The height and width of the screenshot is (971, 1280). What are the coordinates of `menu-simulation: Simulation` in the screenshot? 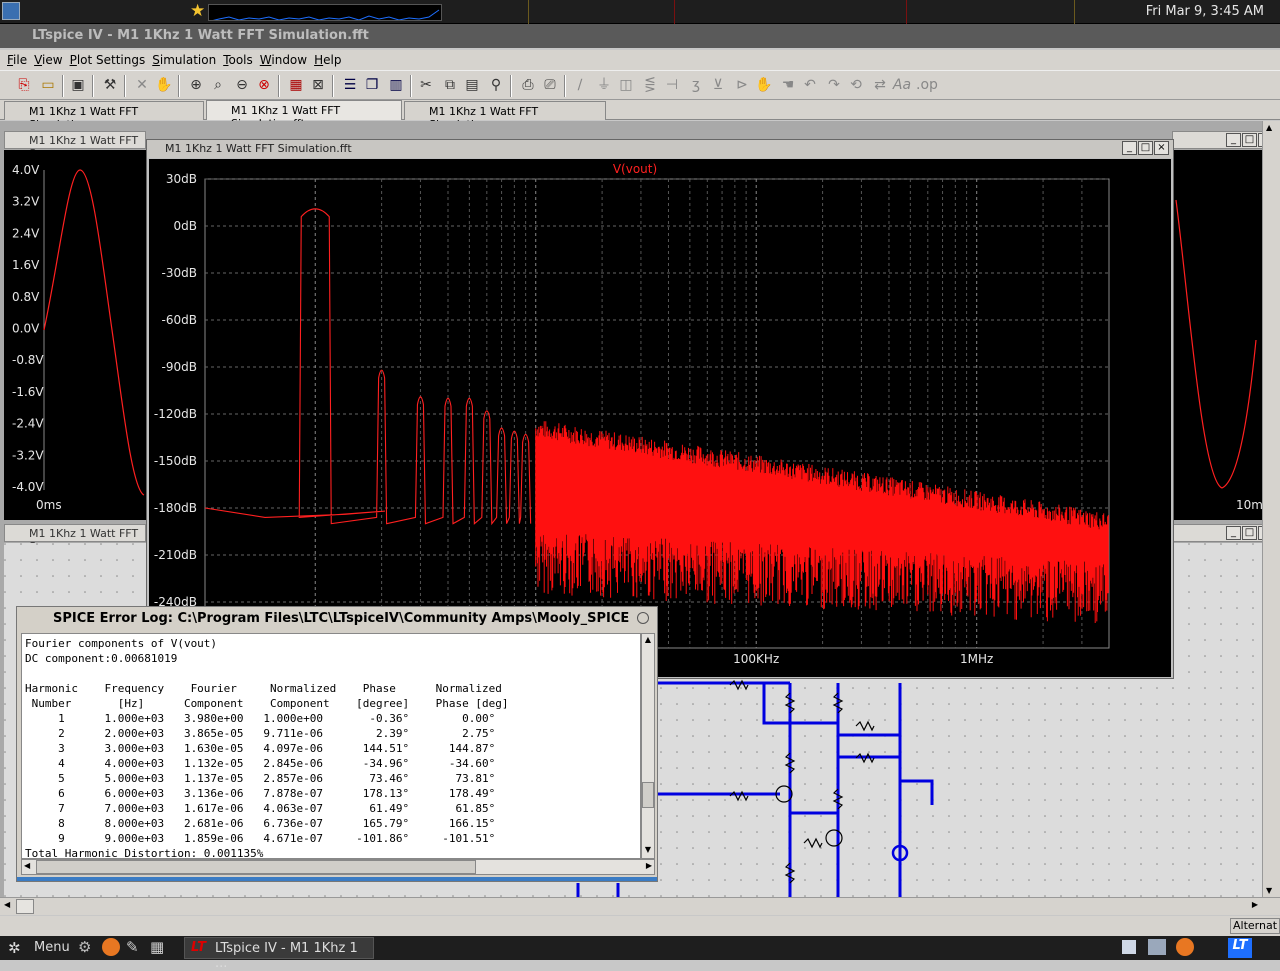 It's located at (186, 60).